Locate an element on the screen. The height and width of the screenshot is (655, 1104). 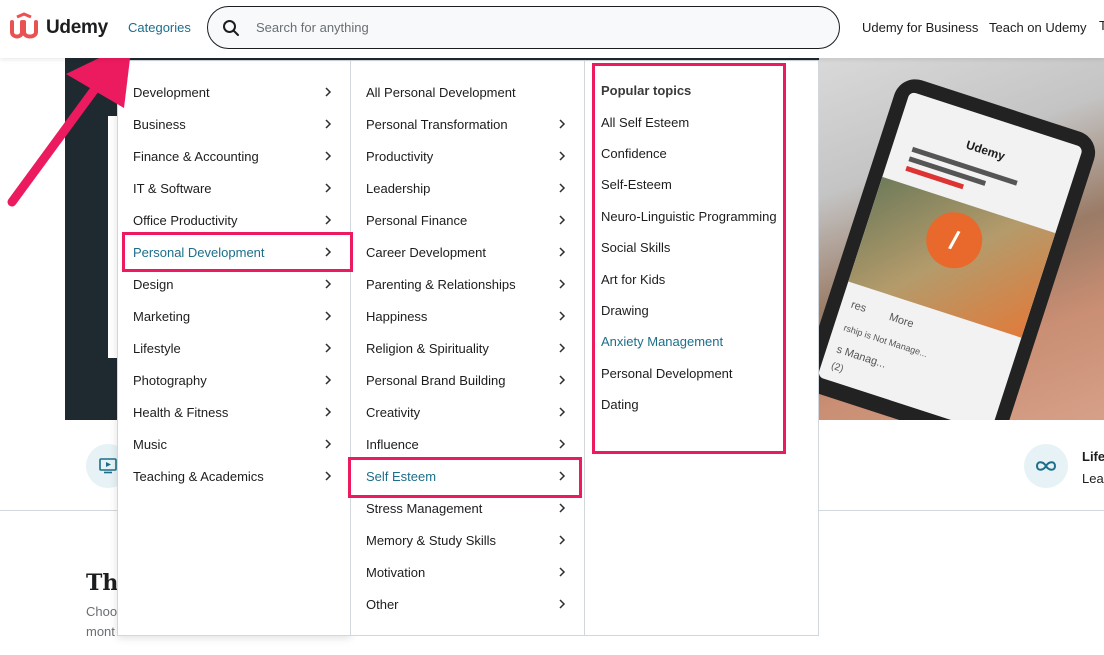
subcategory-item: Personal Finance is located at coordinates (467, 220).